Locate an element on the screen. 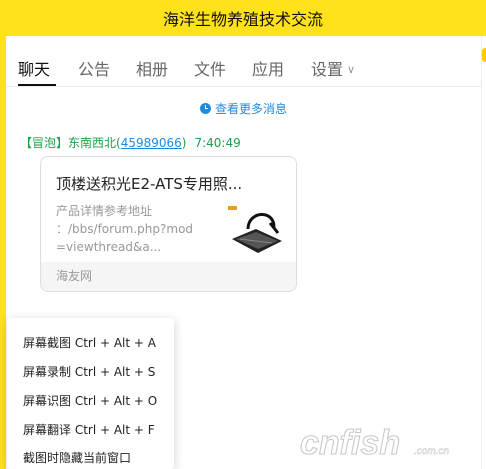 Image resolution: width=486 pixels, height=469 pixels. cnfish-watermark-logo: cnfish .com.cn is located at coordinates (375, 443).